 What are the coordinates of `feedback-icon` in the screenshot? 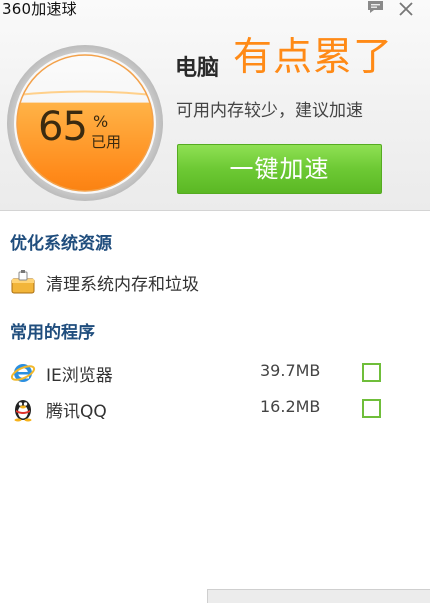 It's located at (375, 7).